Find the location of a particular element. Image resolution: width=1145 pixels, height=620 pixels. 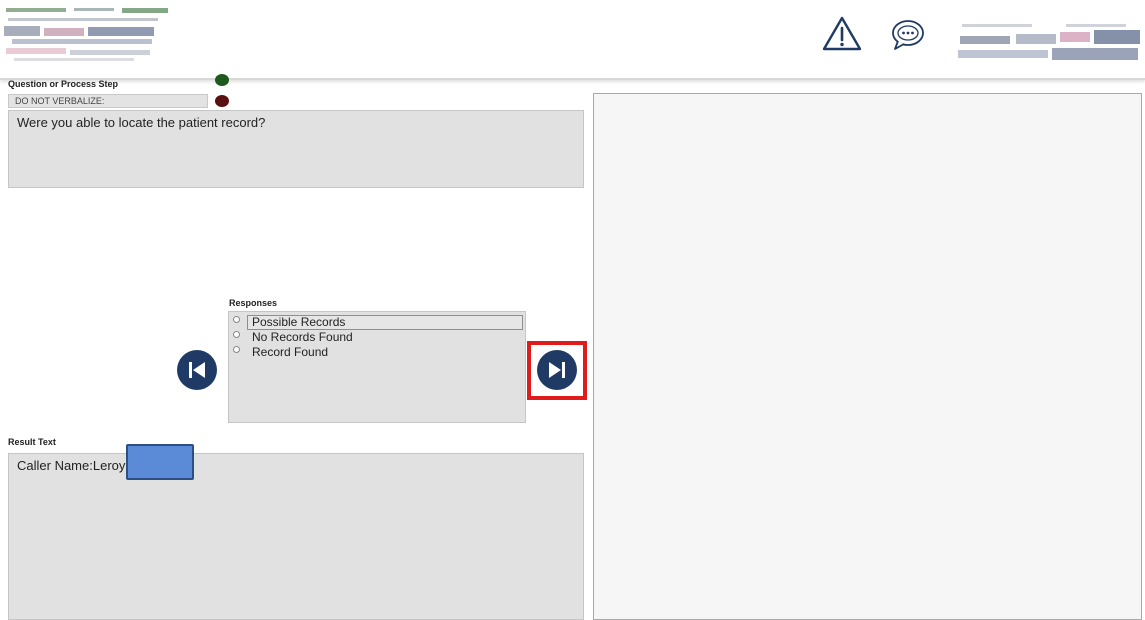

response-option: No Records Found is located at coordinates (293, 337).